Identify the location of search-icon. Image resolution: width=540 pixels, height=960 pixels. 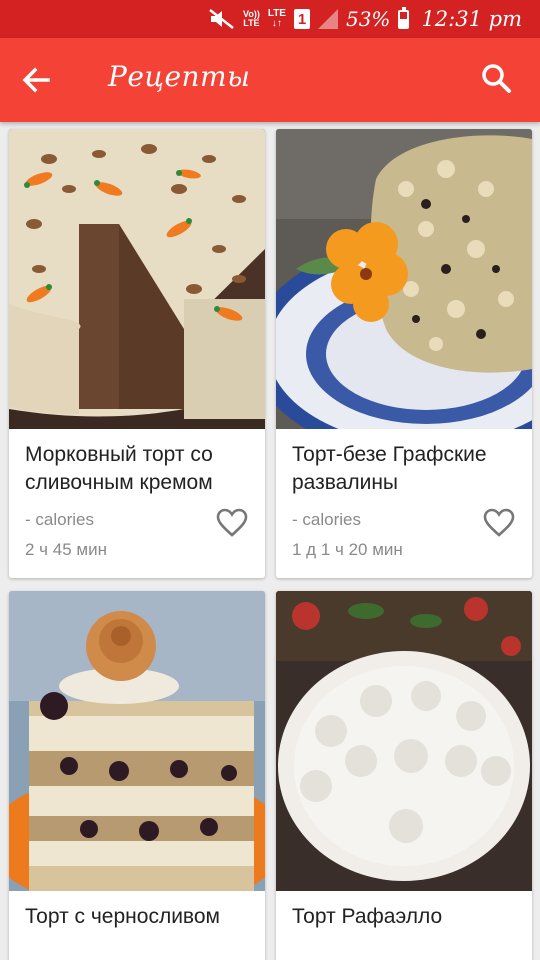
(496, 78).